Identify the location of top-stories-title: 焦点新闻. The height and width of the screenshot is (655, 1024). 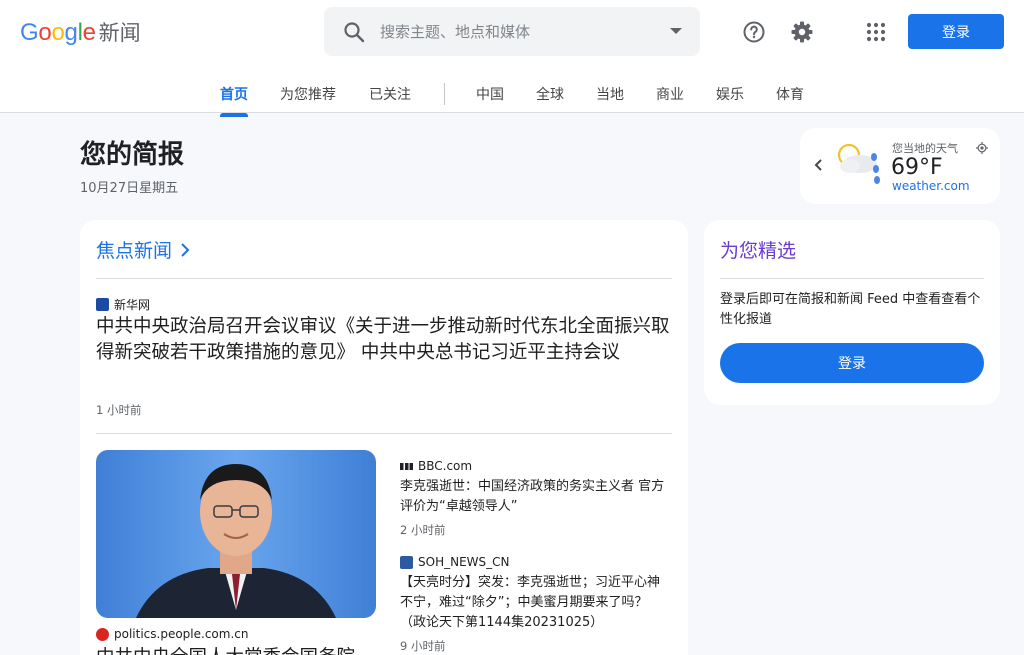
(143, 249).